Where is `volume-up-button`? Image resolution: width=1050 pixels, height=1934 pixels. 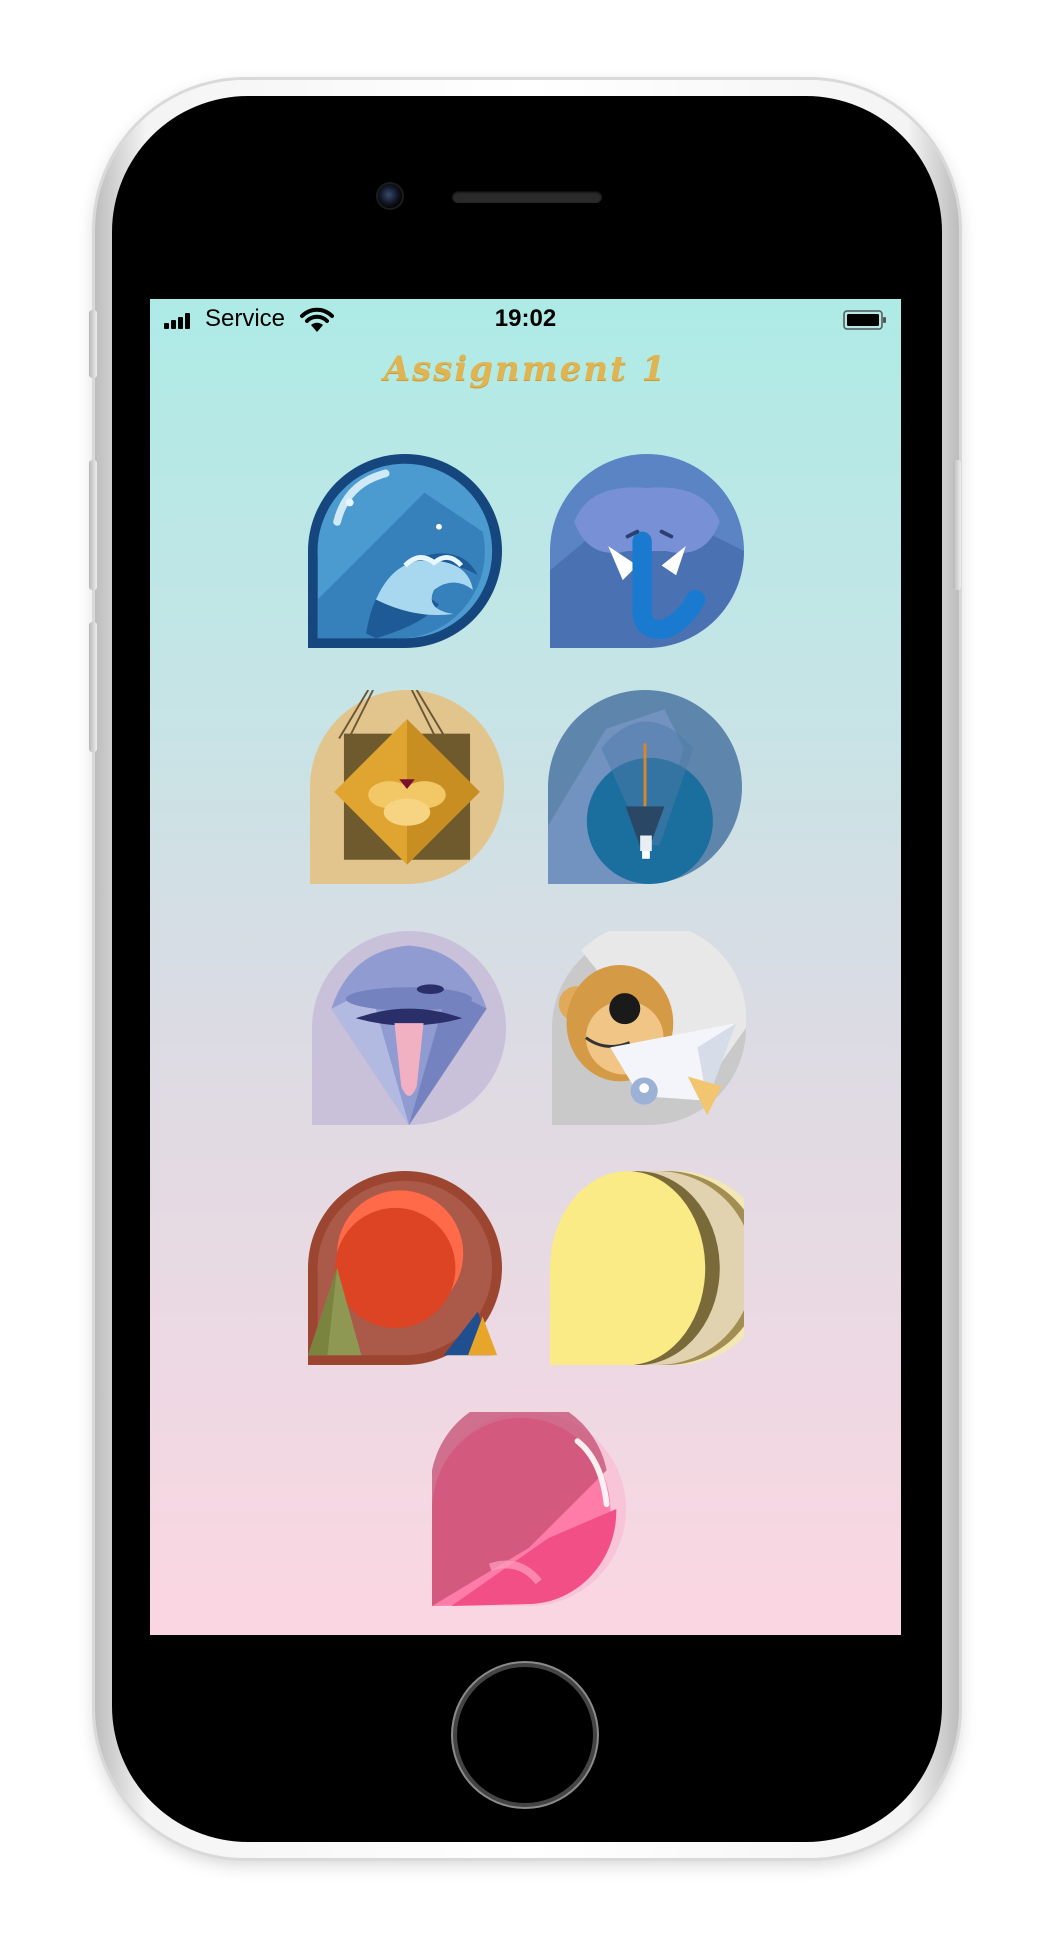
volume-up-button is located at coordinates (93, 525).